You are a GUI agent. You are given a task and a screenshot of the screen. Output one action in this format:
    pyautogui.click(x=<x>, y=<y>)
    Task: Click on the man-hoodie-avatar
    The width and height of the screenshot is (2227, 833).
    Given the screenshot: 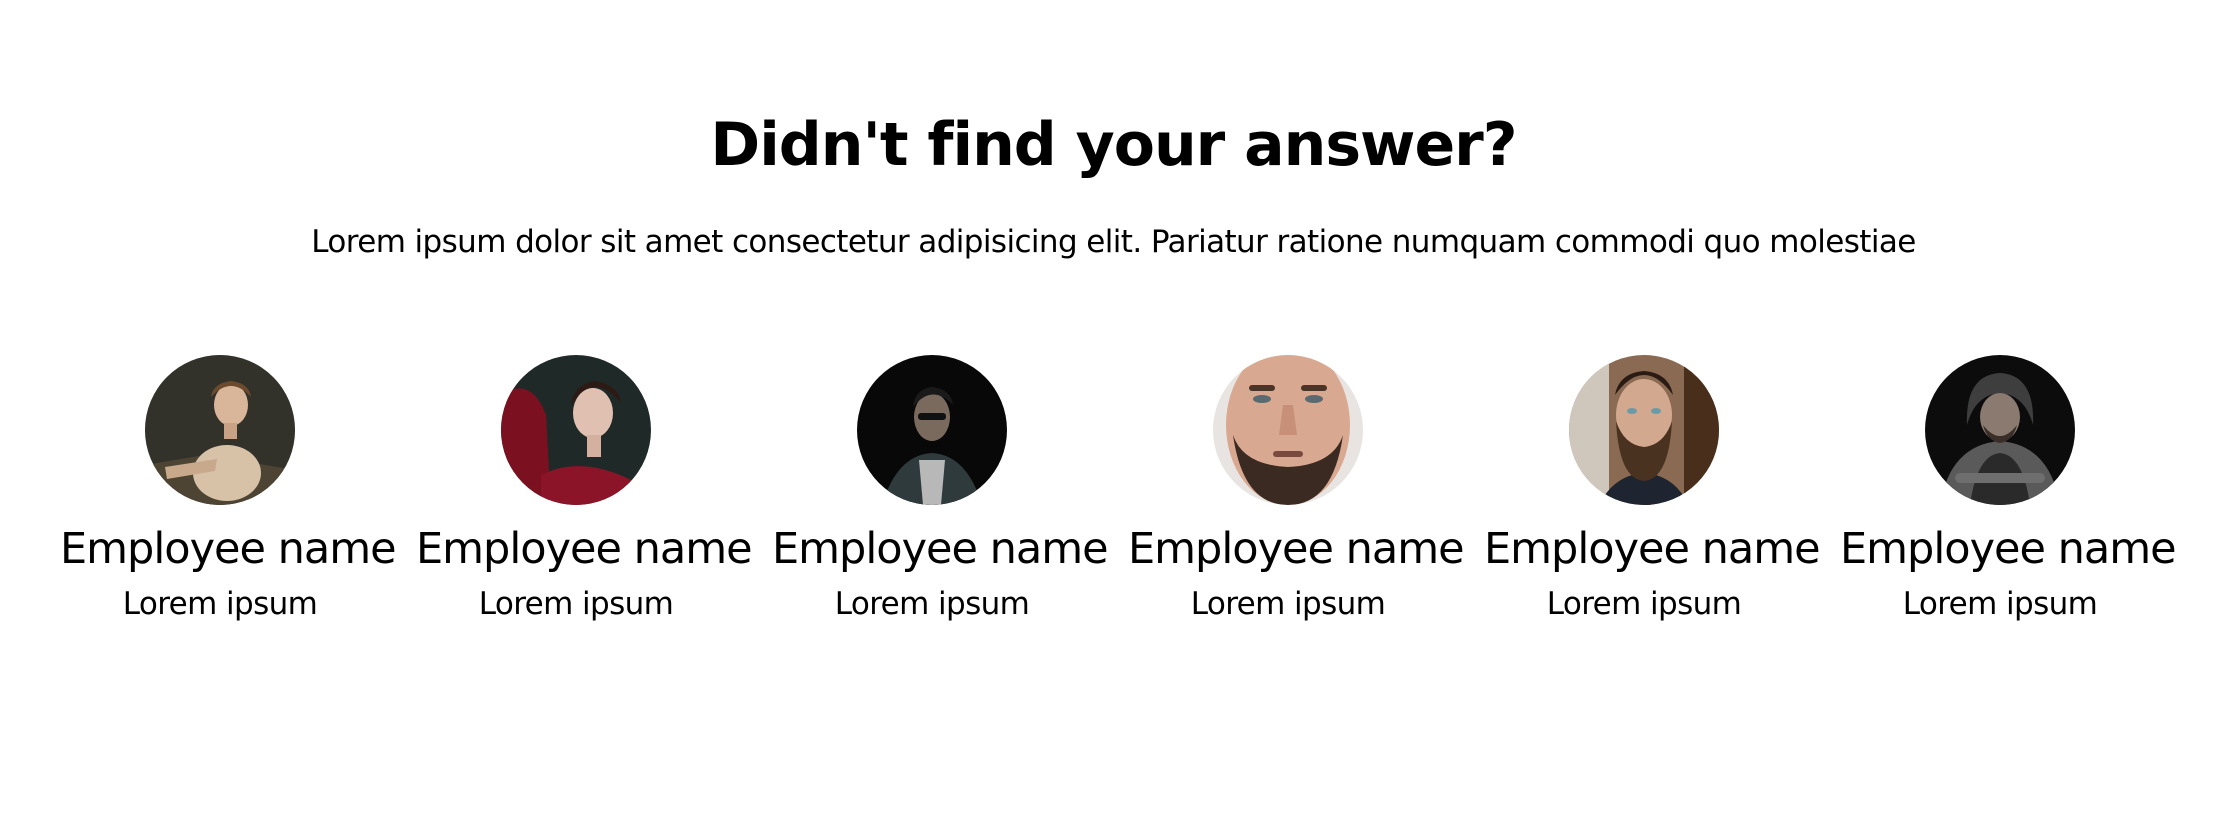 What is the action you would take?
    pyautogui.click(x=2000, y=430)
    